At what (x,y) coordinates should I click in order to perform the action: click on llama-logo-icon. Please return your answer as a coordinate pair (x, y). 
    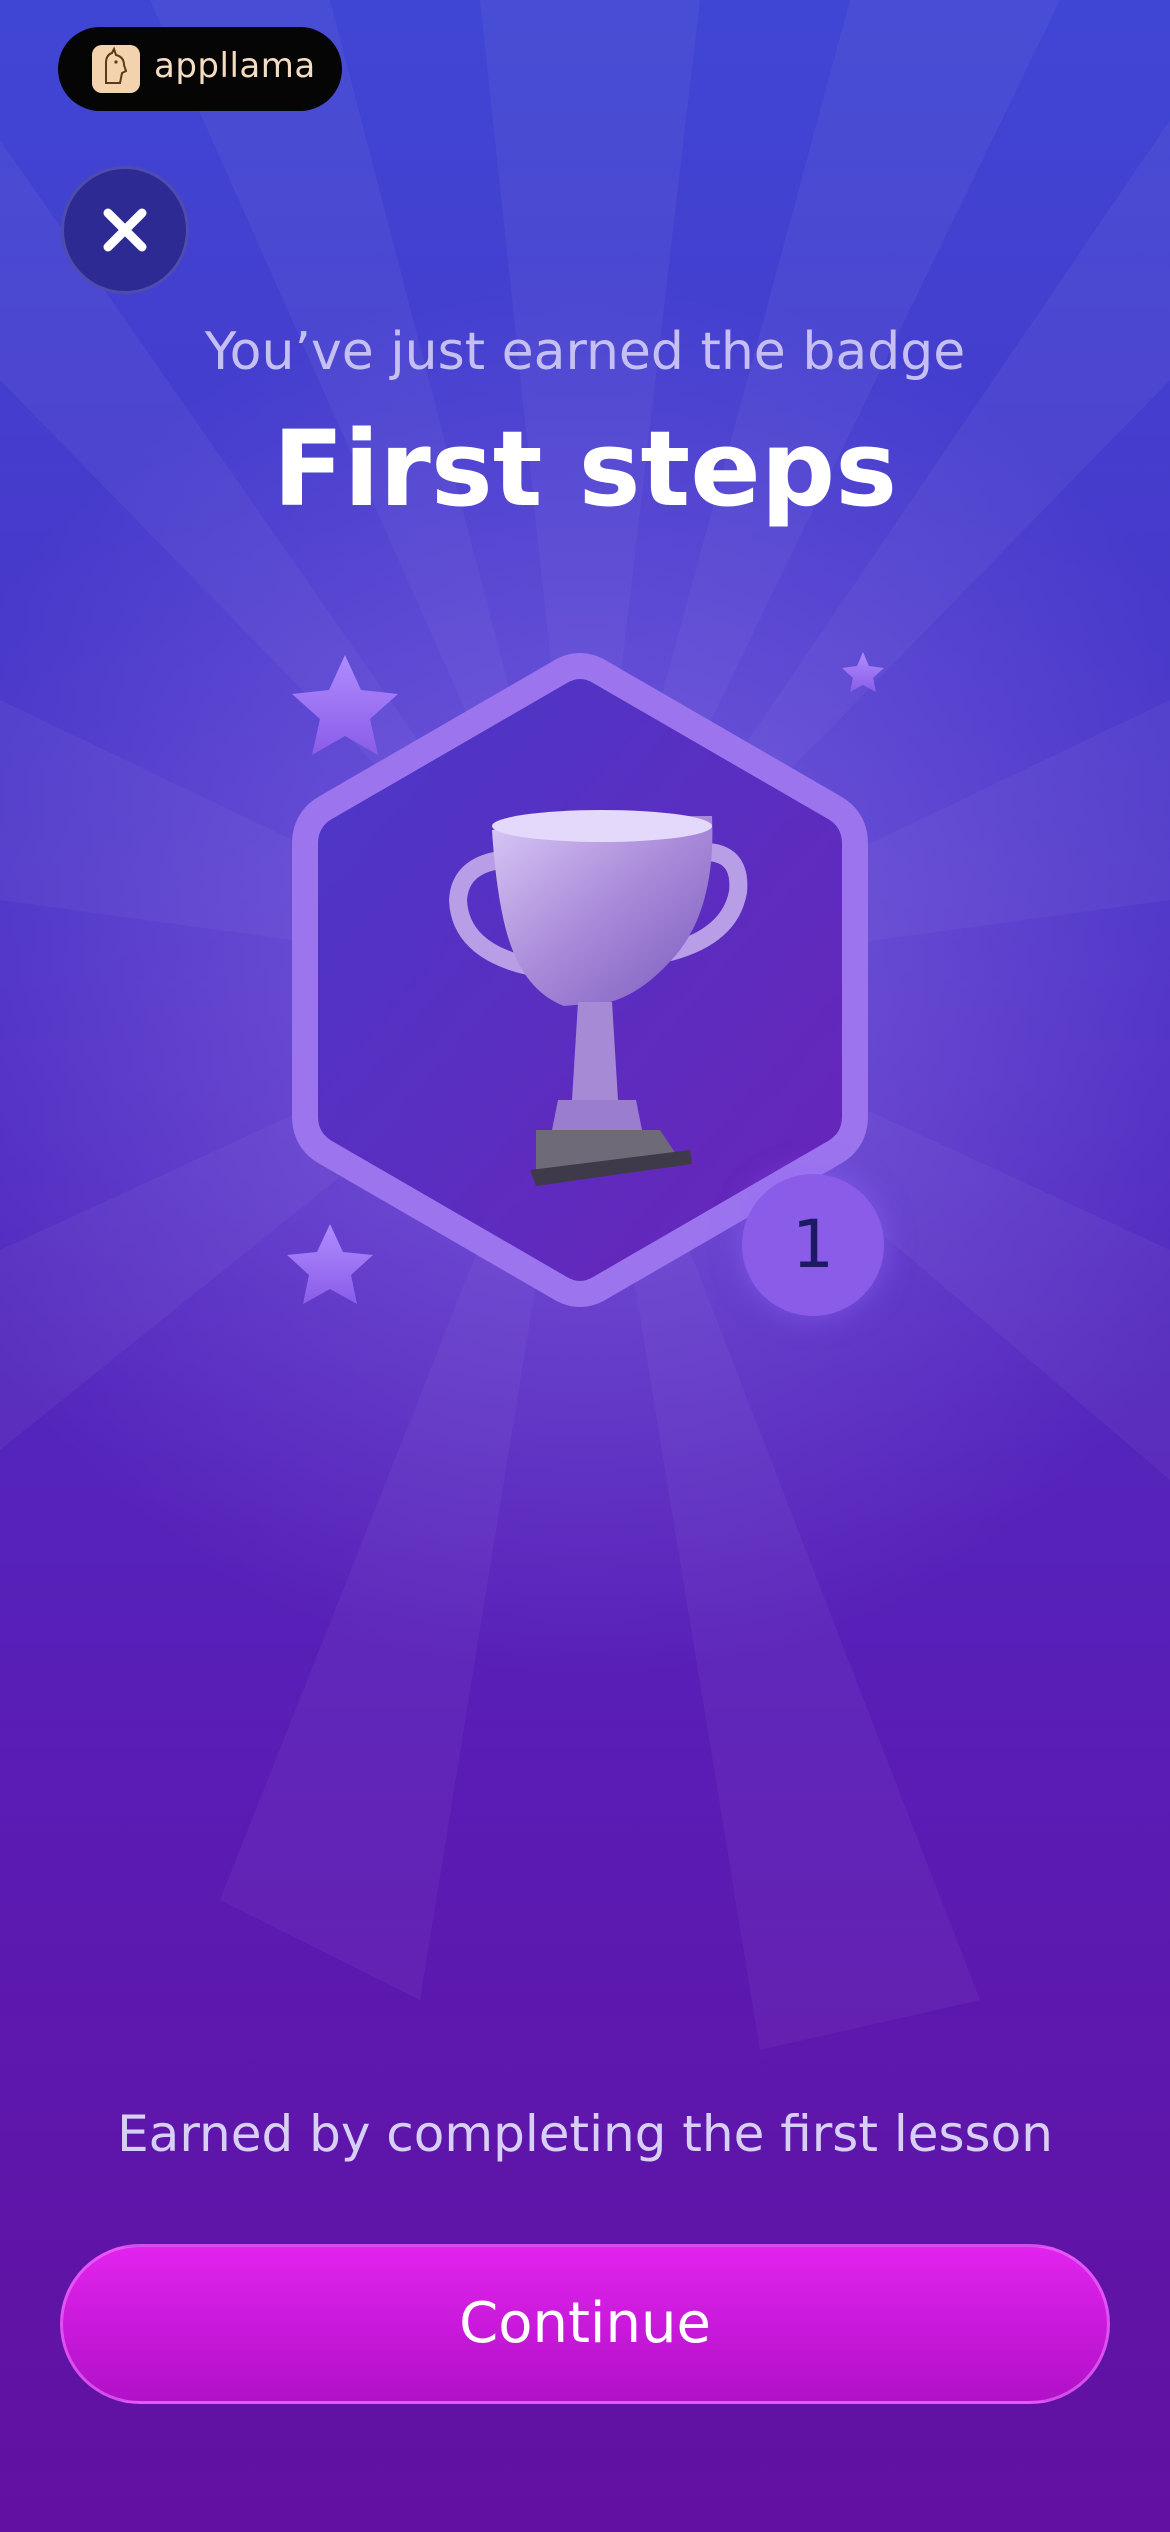
    Looking at the image, I should click on (116, 69).